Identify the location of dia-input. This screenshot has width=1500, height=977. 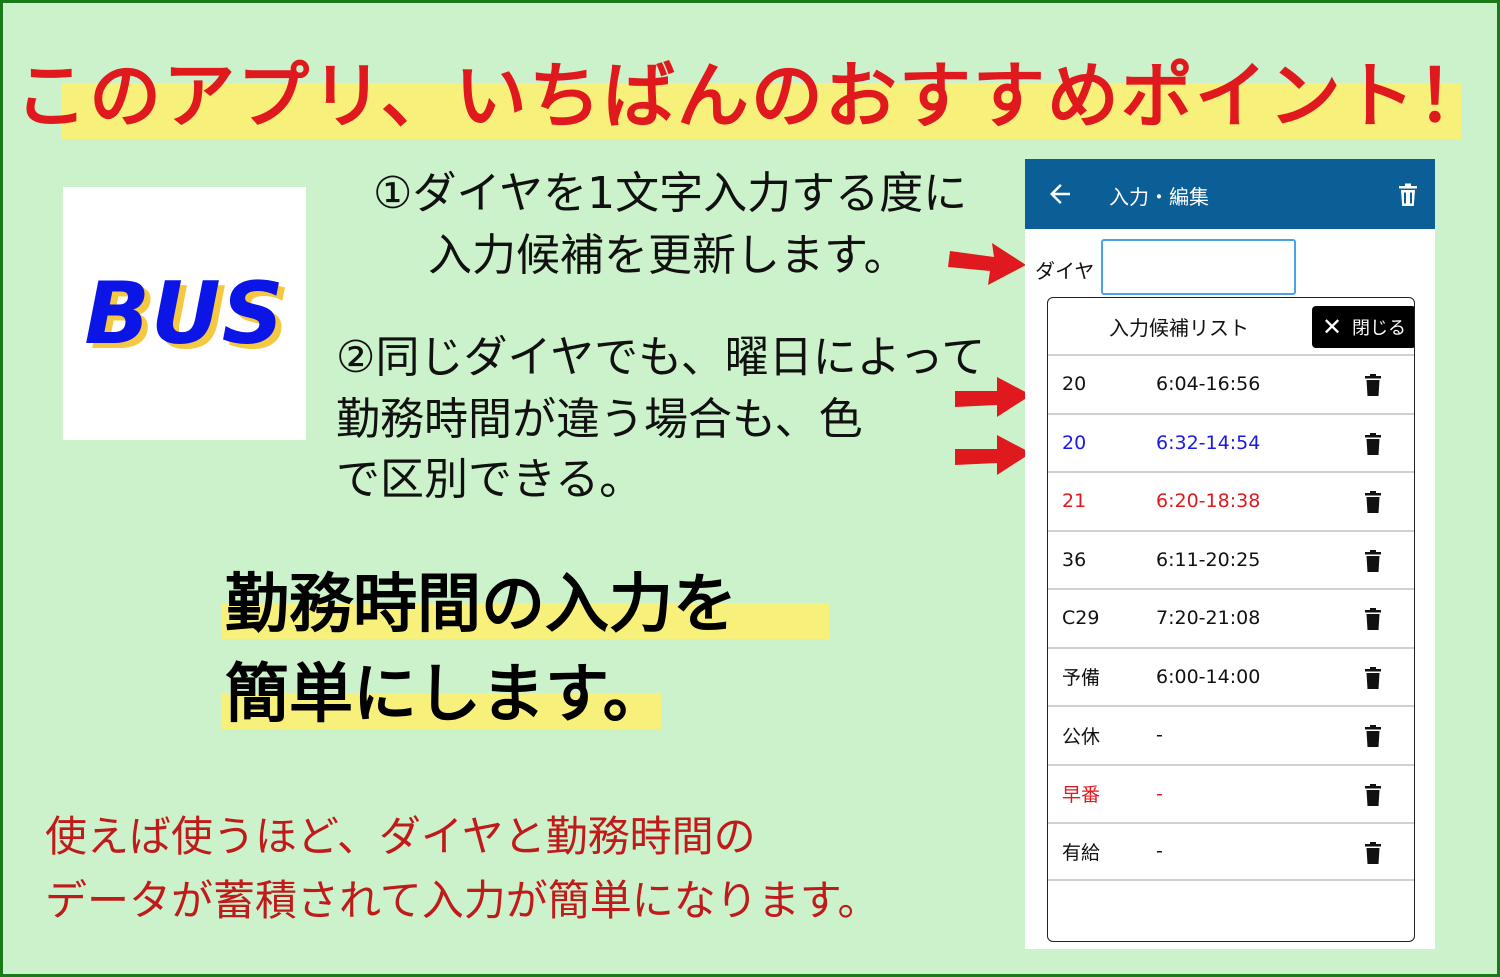
(1198, 267).